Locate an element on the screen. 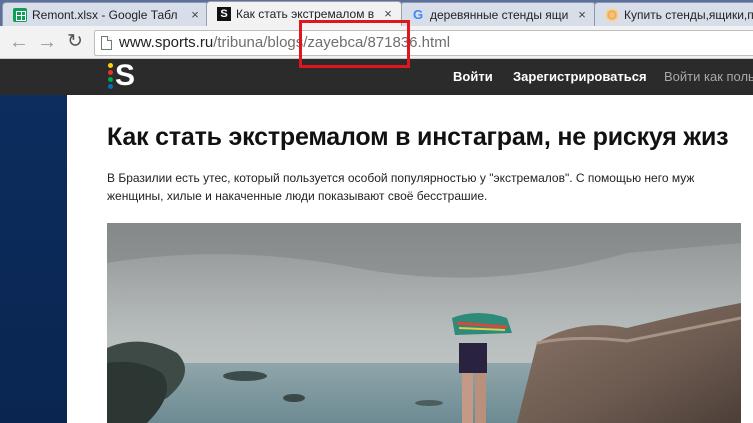  tab-shop: Купить стенды,ящики,п is located at coordinates (673, 14).